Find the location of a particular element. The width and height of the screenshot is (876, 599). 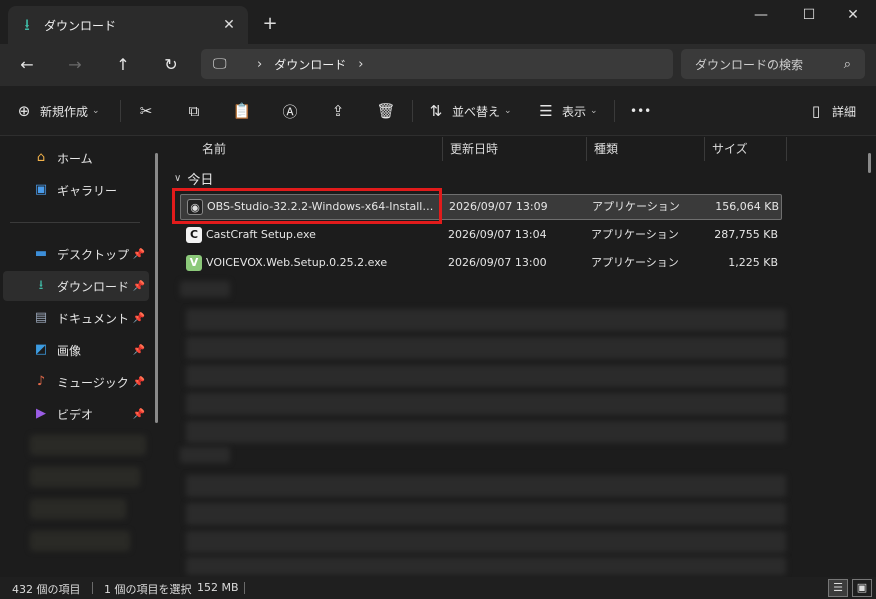

delete-button: 🗑 is located at coordinates (389, 111).